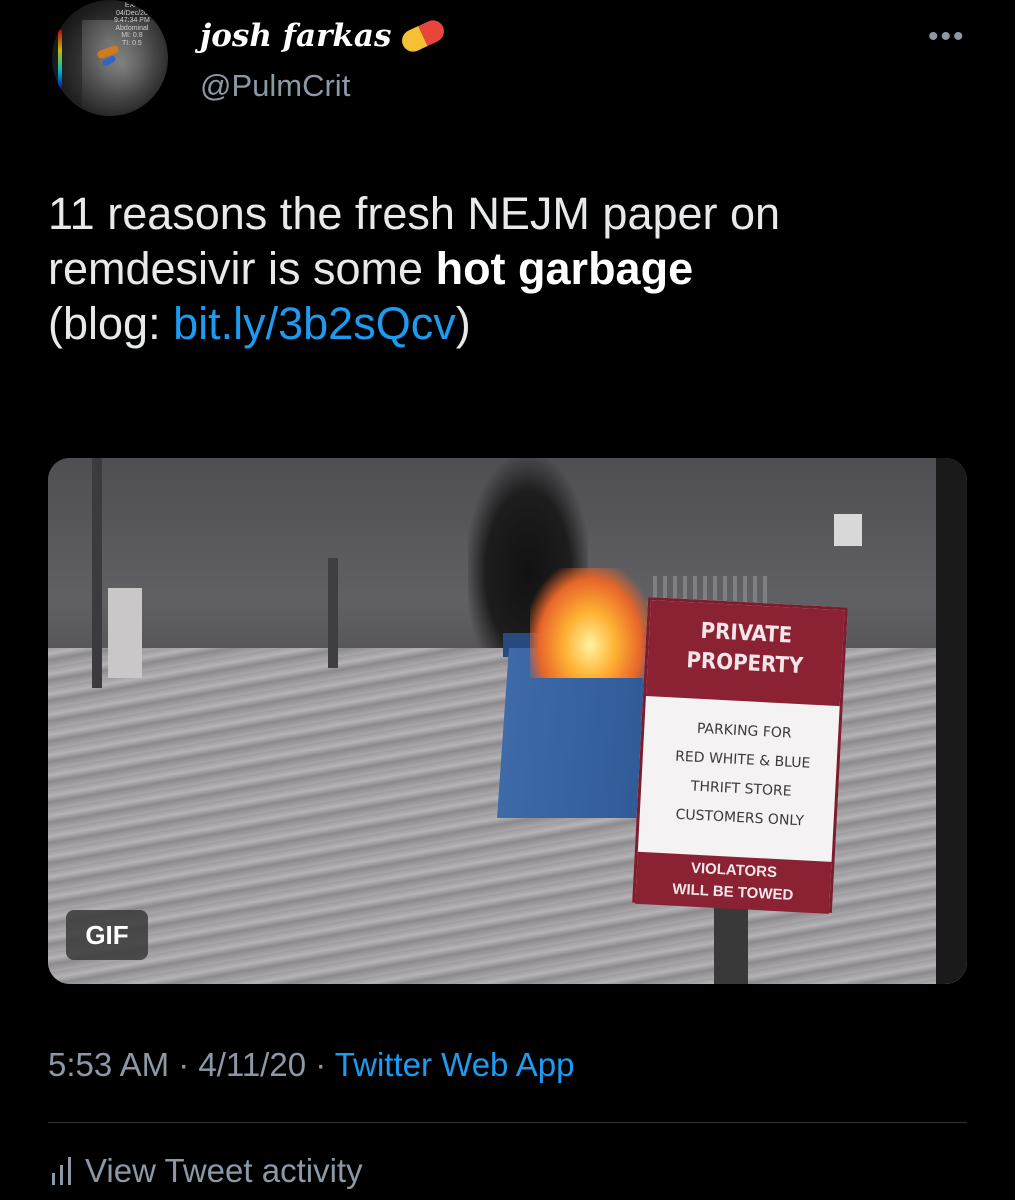  What do you see at coordinates (252, 1064) in the screenshot?
I see `tweet-date: 4/11/20` at bounding box center [252, 1064].